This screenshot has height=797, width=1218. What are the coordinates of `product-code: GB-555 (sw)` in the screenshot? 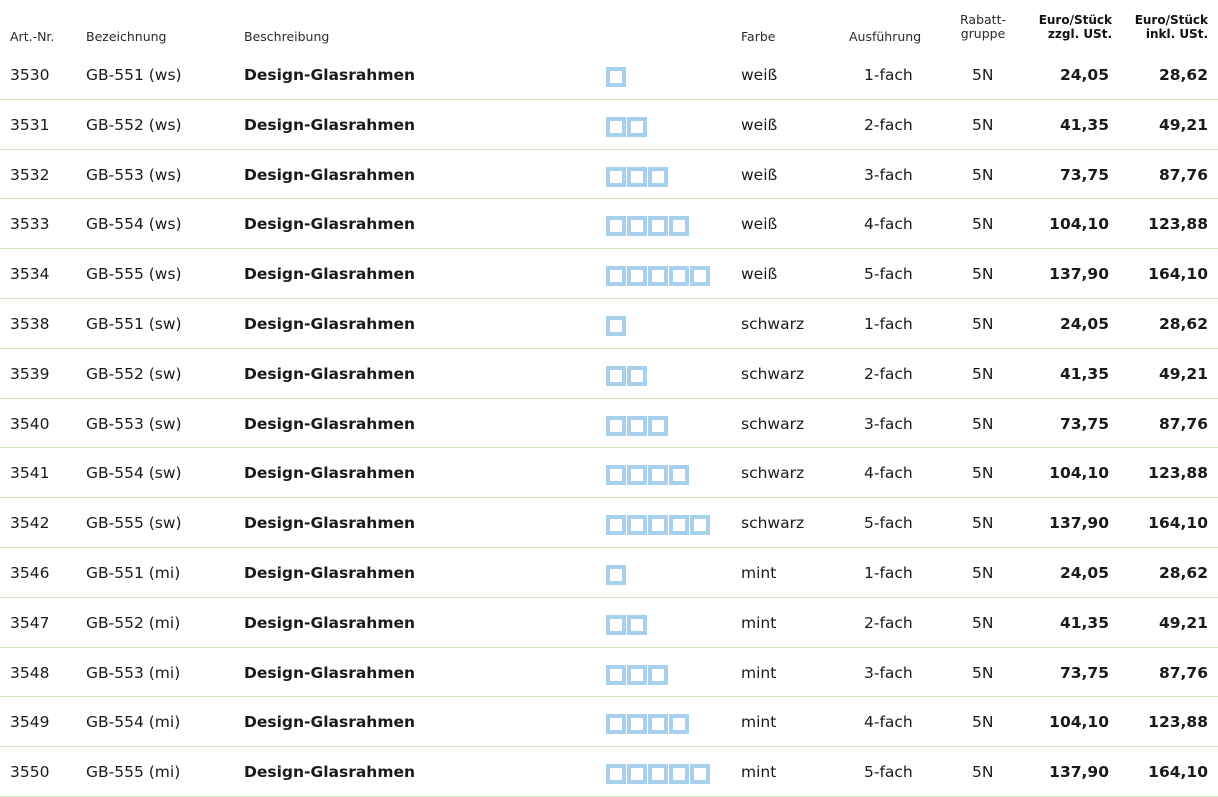 It's located at (134, 523).